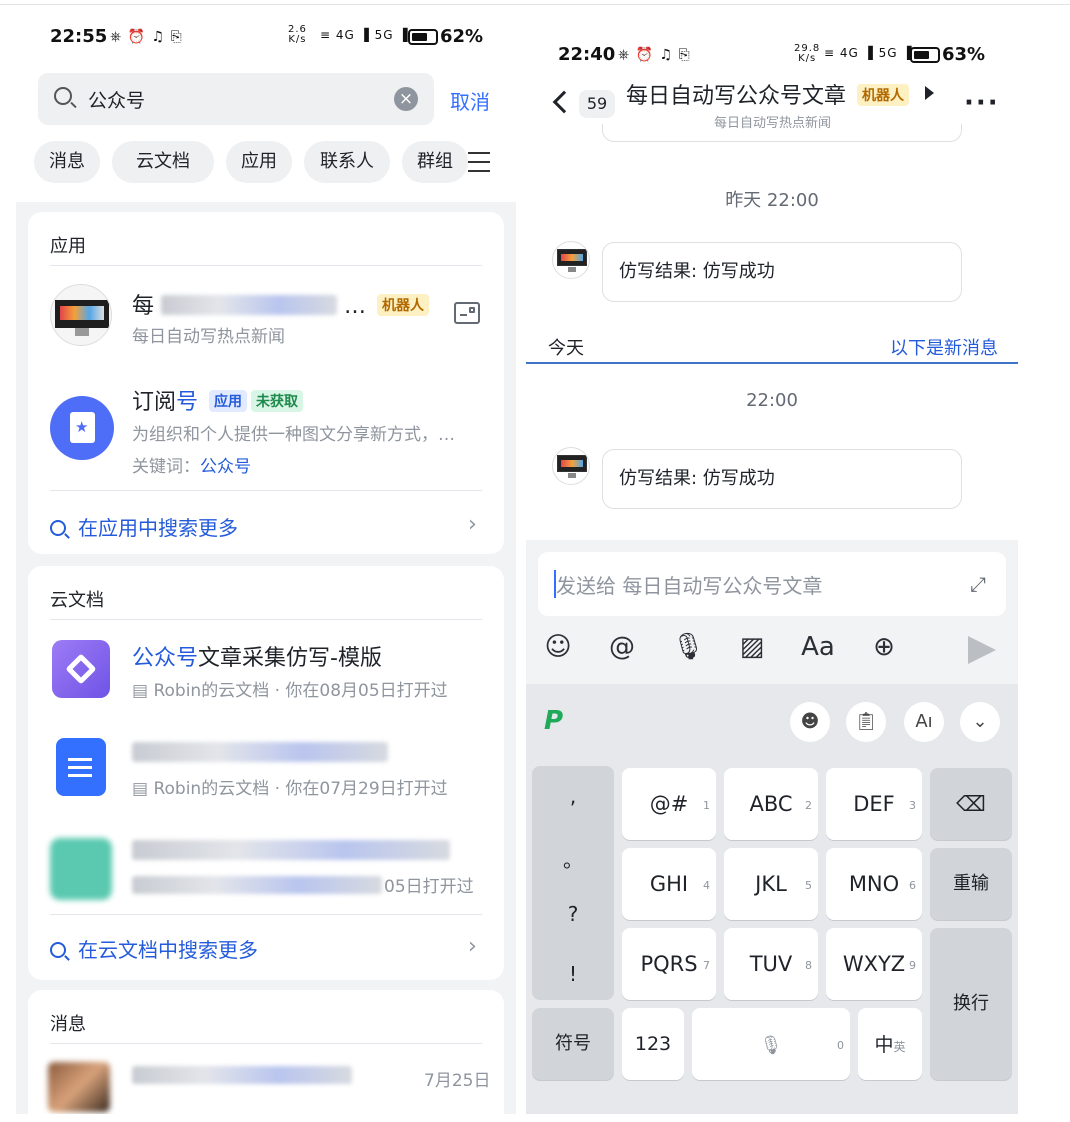 This screenshot has height=1122, width=1070. I want to click on timestamp: 昨天 22:00, so click(772, 200).